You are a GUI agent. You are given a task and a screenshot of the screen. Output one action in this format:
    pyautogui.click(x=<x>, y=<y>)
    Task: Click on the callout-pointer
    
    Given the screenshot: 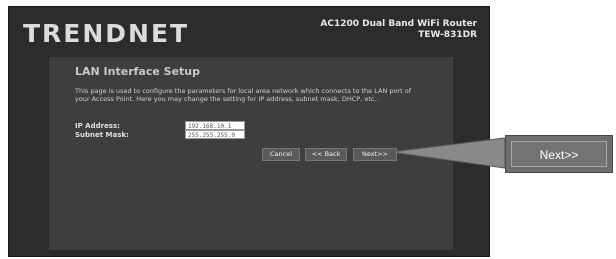 What is the action you would take?
    pyautogui.click(x=448, y=153)
    